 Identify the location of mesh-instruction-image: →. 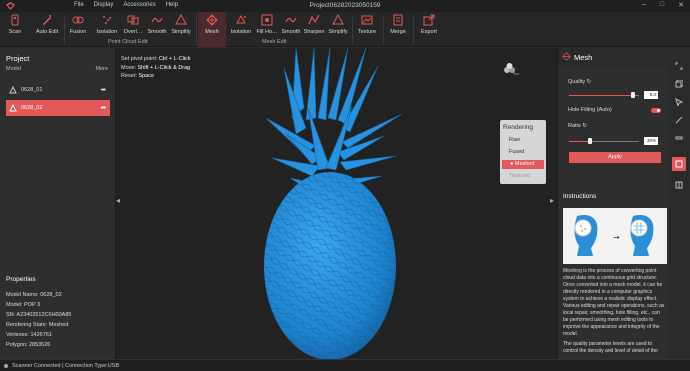
(615, 236).